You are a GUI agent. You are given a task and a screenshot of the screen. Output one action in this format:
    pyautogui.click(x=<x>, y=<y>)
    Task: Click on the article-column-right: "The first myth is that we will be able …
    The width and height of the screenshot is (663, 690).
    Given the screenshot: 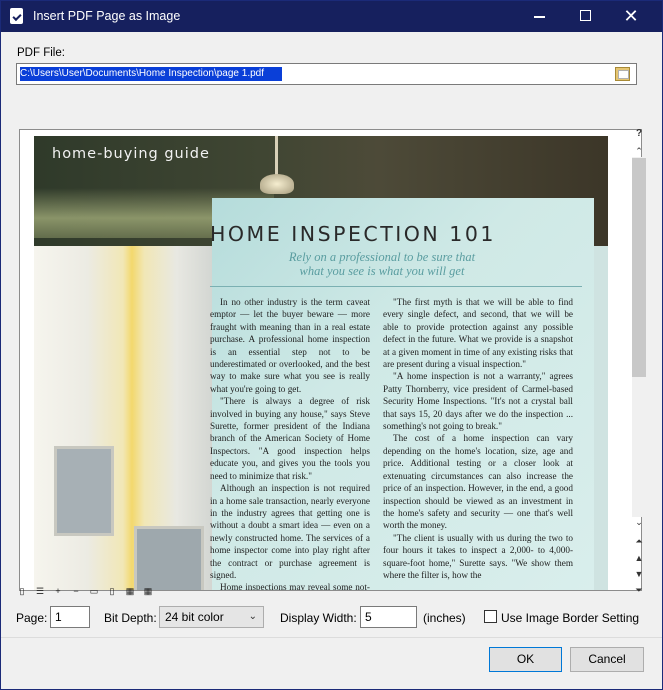 What is the action you would take?
    pyautogui.click(x=478, y=438)
    